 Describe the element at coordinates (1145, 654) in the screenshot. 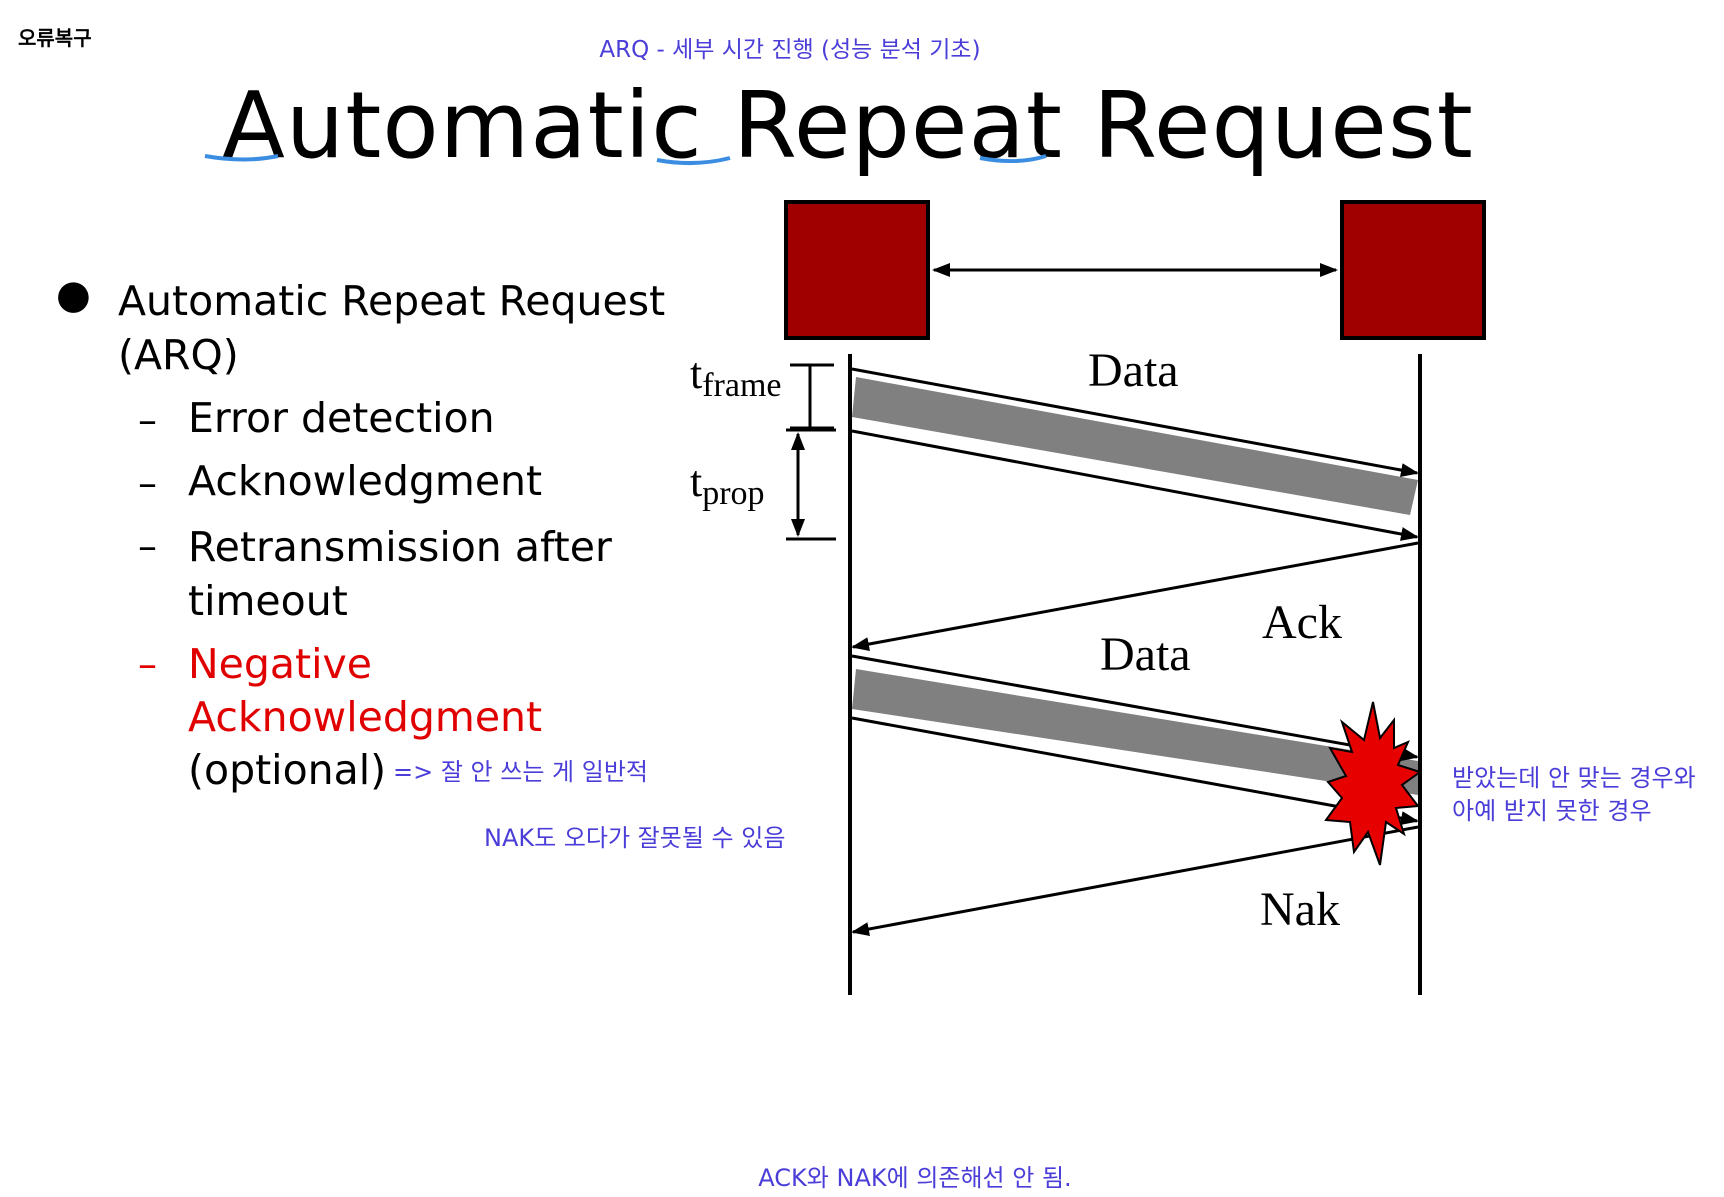

I see `data-label-2: Data` at that location.